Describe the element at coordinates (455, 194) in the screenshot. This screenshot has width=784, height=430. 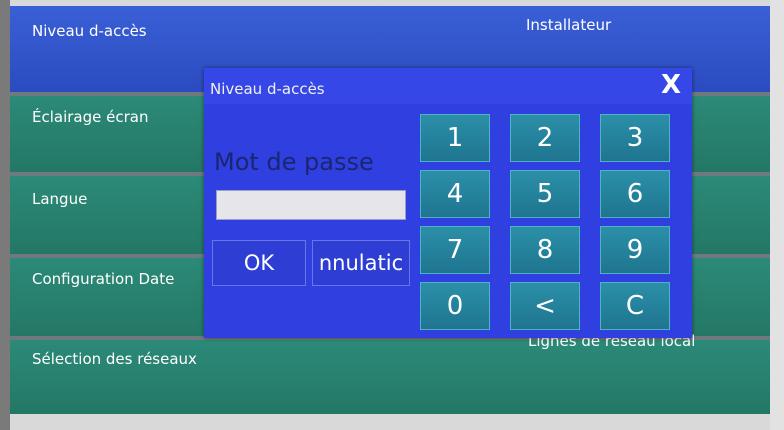
I see `keypad-key-4: 4` at that location.